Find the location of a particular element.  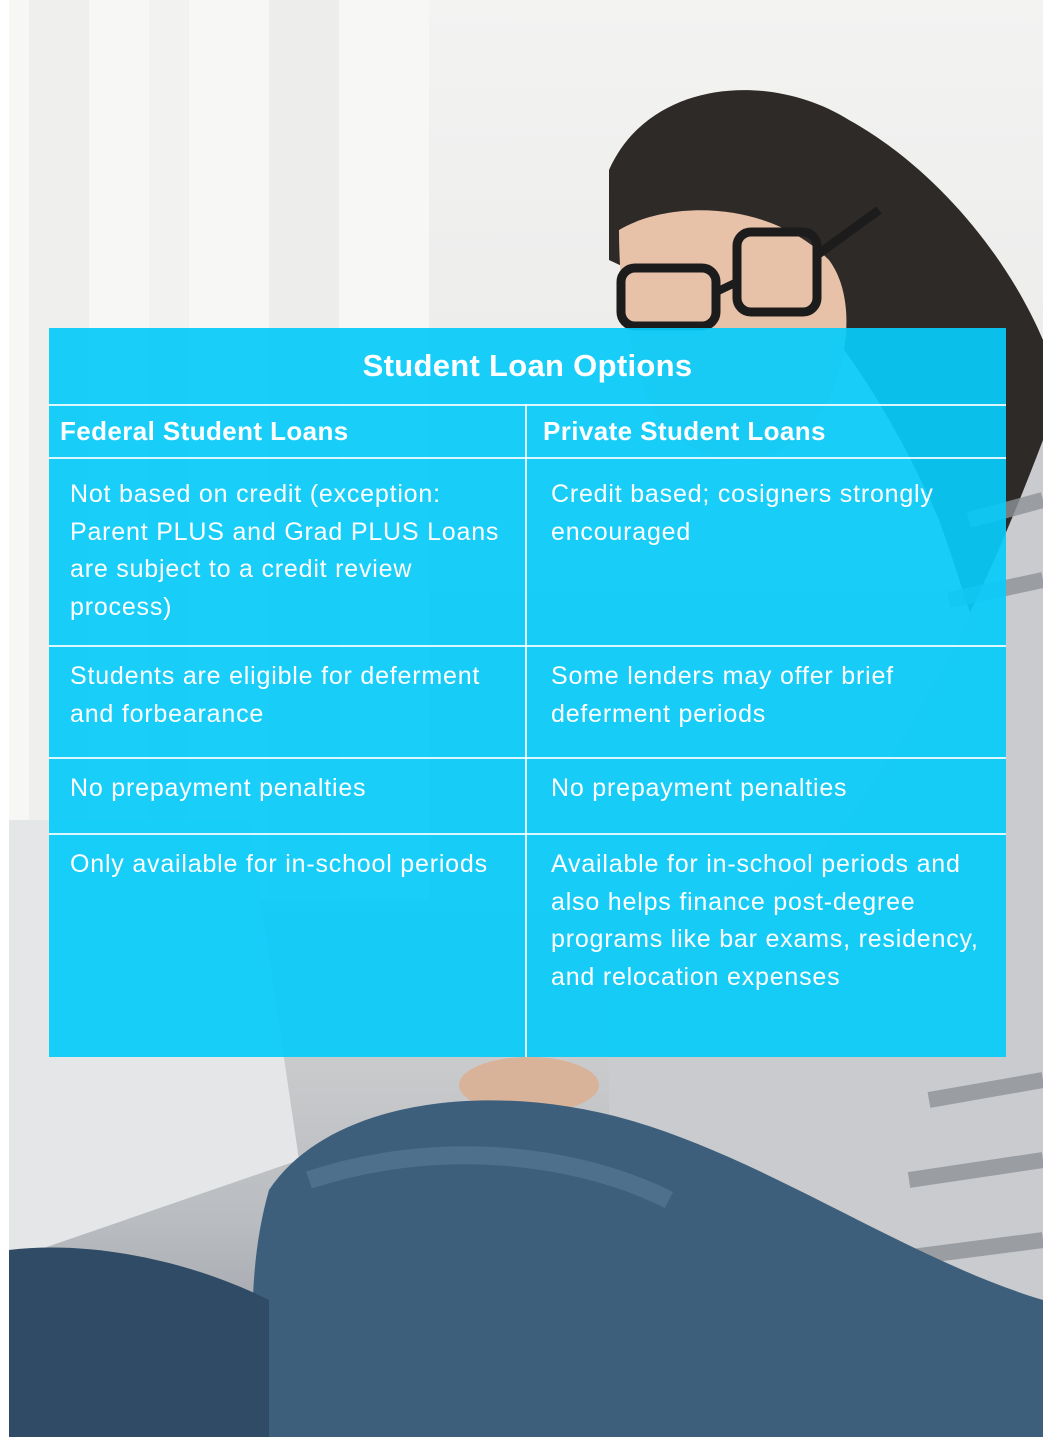

cell-federal-prepayment: No prepayment penalties is located at coordinates (218, 788).